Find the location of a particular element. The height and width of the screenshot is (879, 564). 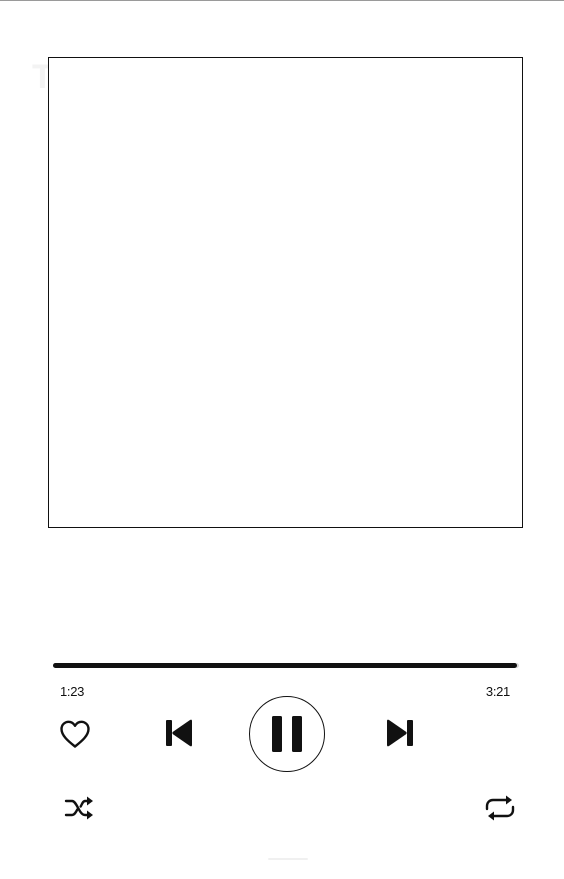

total-duration: 3:21 is located at coordinates (497, 691).